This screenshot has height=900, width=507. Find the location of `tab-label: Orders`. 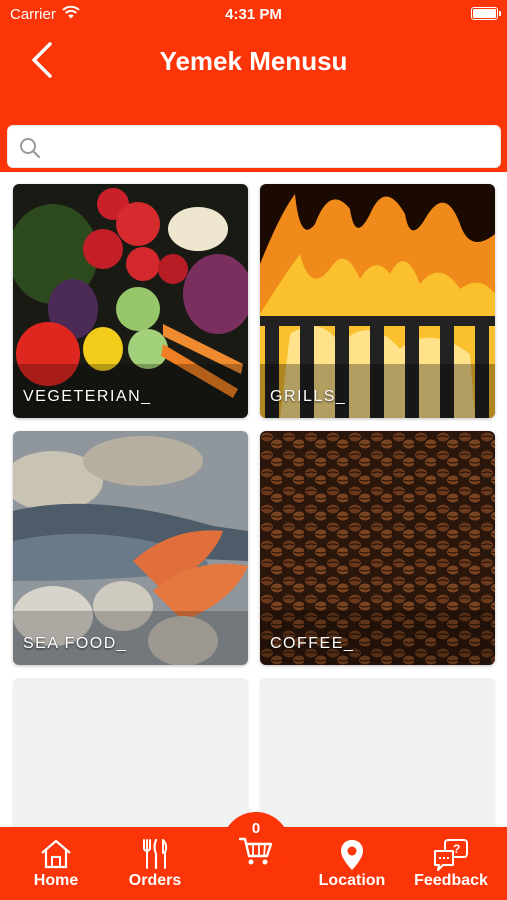

tab-label: Orders is located at coordinates (155, 880).